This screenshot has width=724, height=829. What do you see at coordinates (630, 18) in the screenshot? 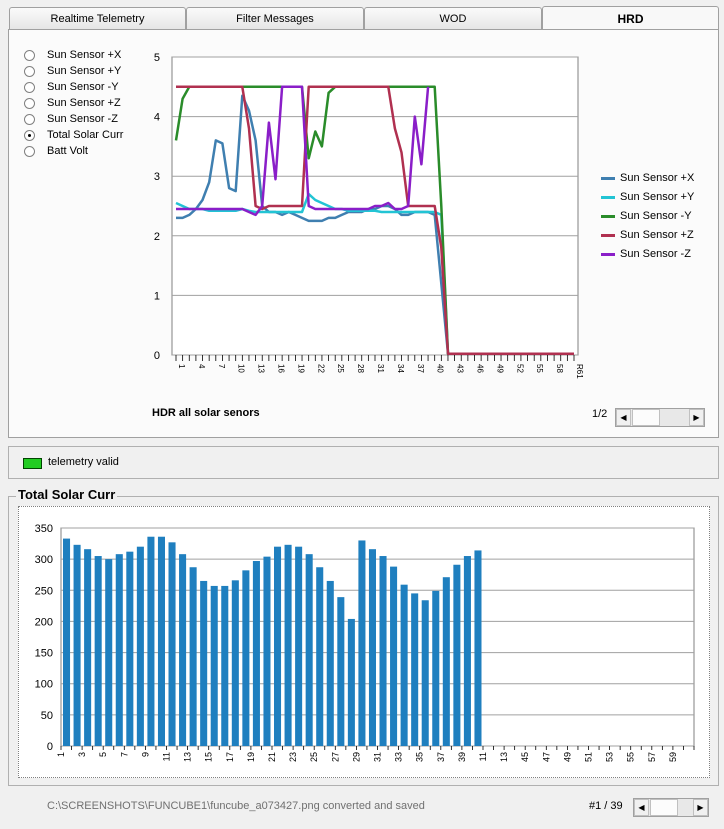
I see `tab-hrd: HRD` at bounding box center [630, 18].